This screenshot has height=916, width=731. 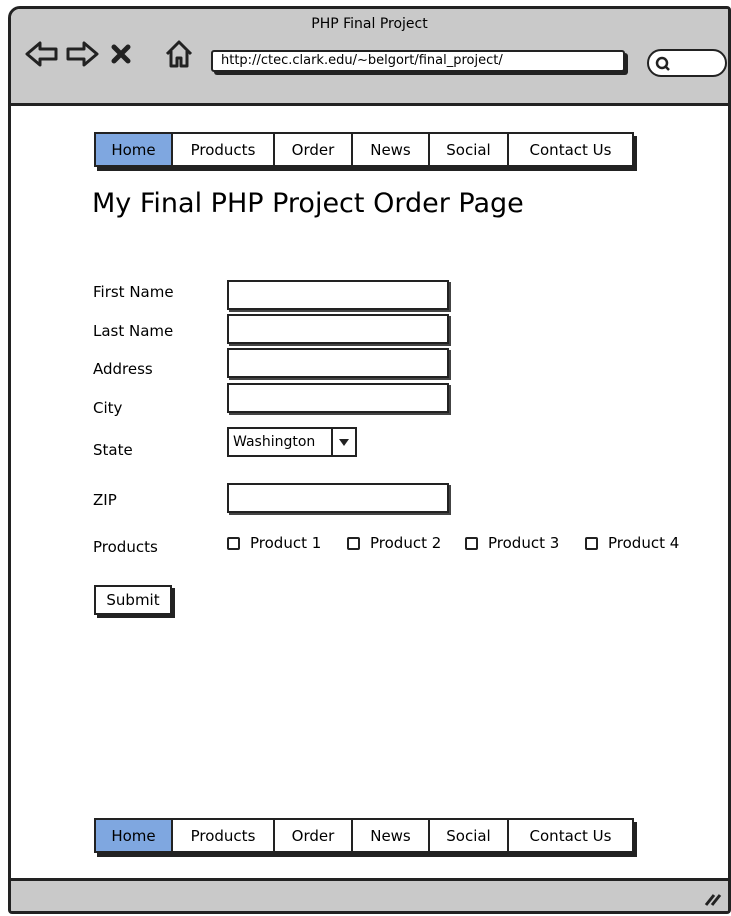 I want to click on product-4-label: Product 4, so click(x=644, y=543).